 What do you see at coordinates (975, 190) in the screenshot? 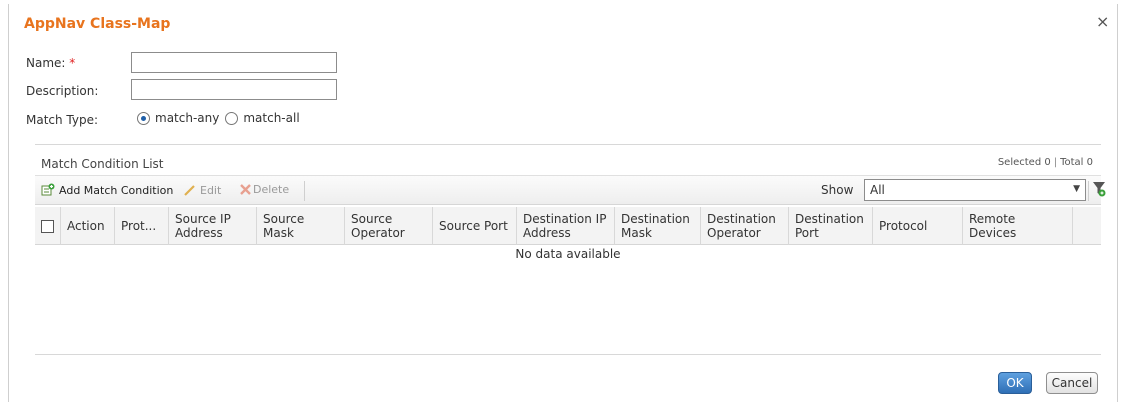
I see `show-filter-select: All ▼` at bounding box center [975, 190].